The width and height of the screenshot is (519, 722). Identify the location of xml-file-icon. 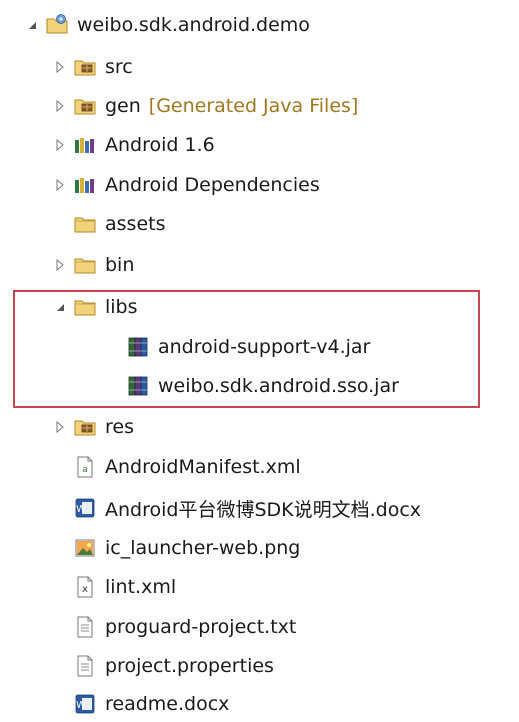
(85, 587).